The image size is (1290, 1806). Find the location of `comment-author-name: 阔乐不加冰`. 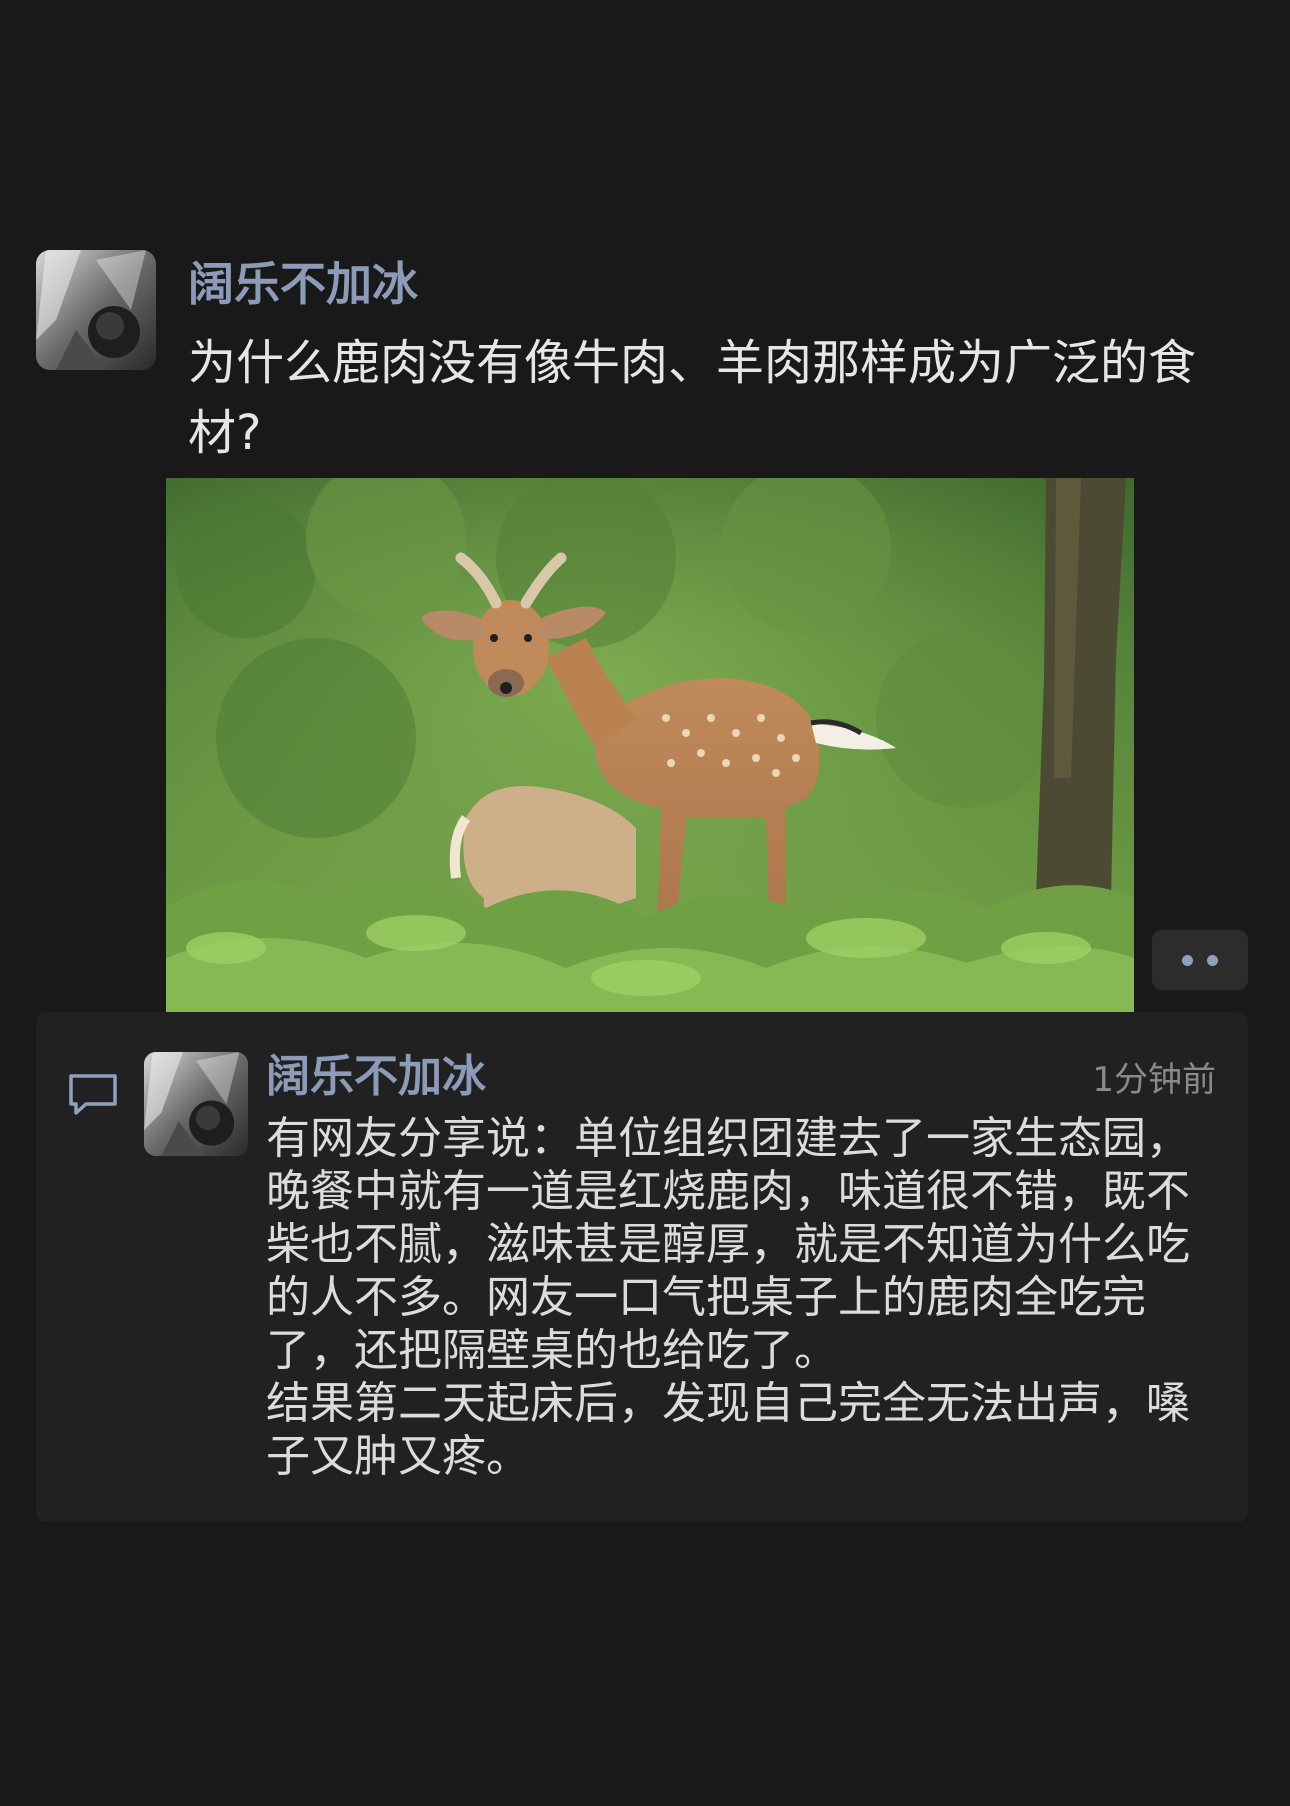

comment-author-name: 阔乐不加冰 is located at coordinates (376, 1077).